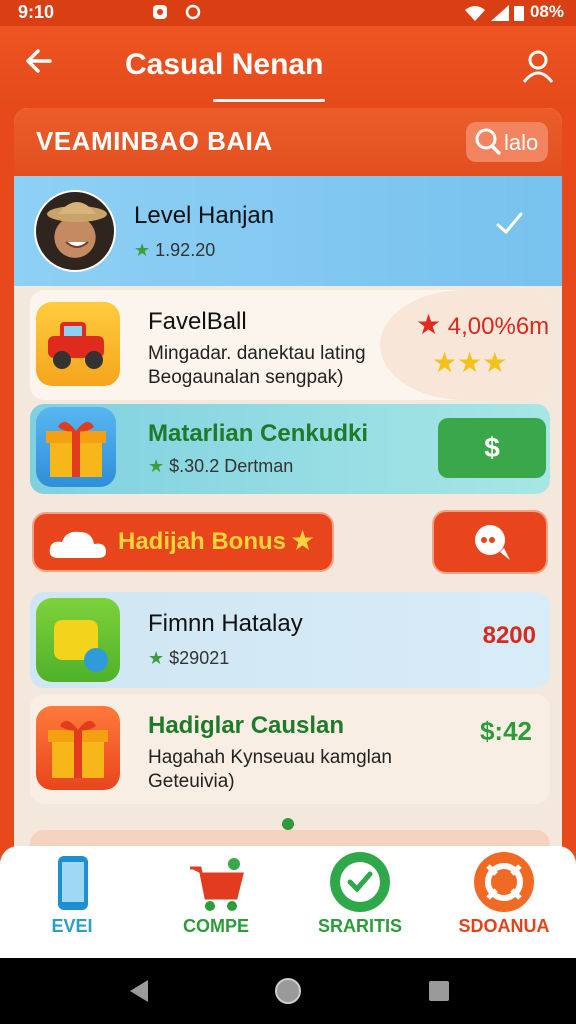 The height and width of the screenshot is (1024, 576). Describe the element at coordinates (202, 541) in the screenshot. I see `bonus-label: Hadijah Bonus` at that location.